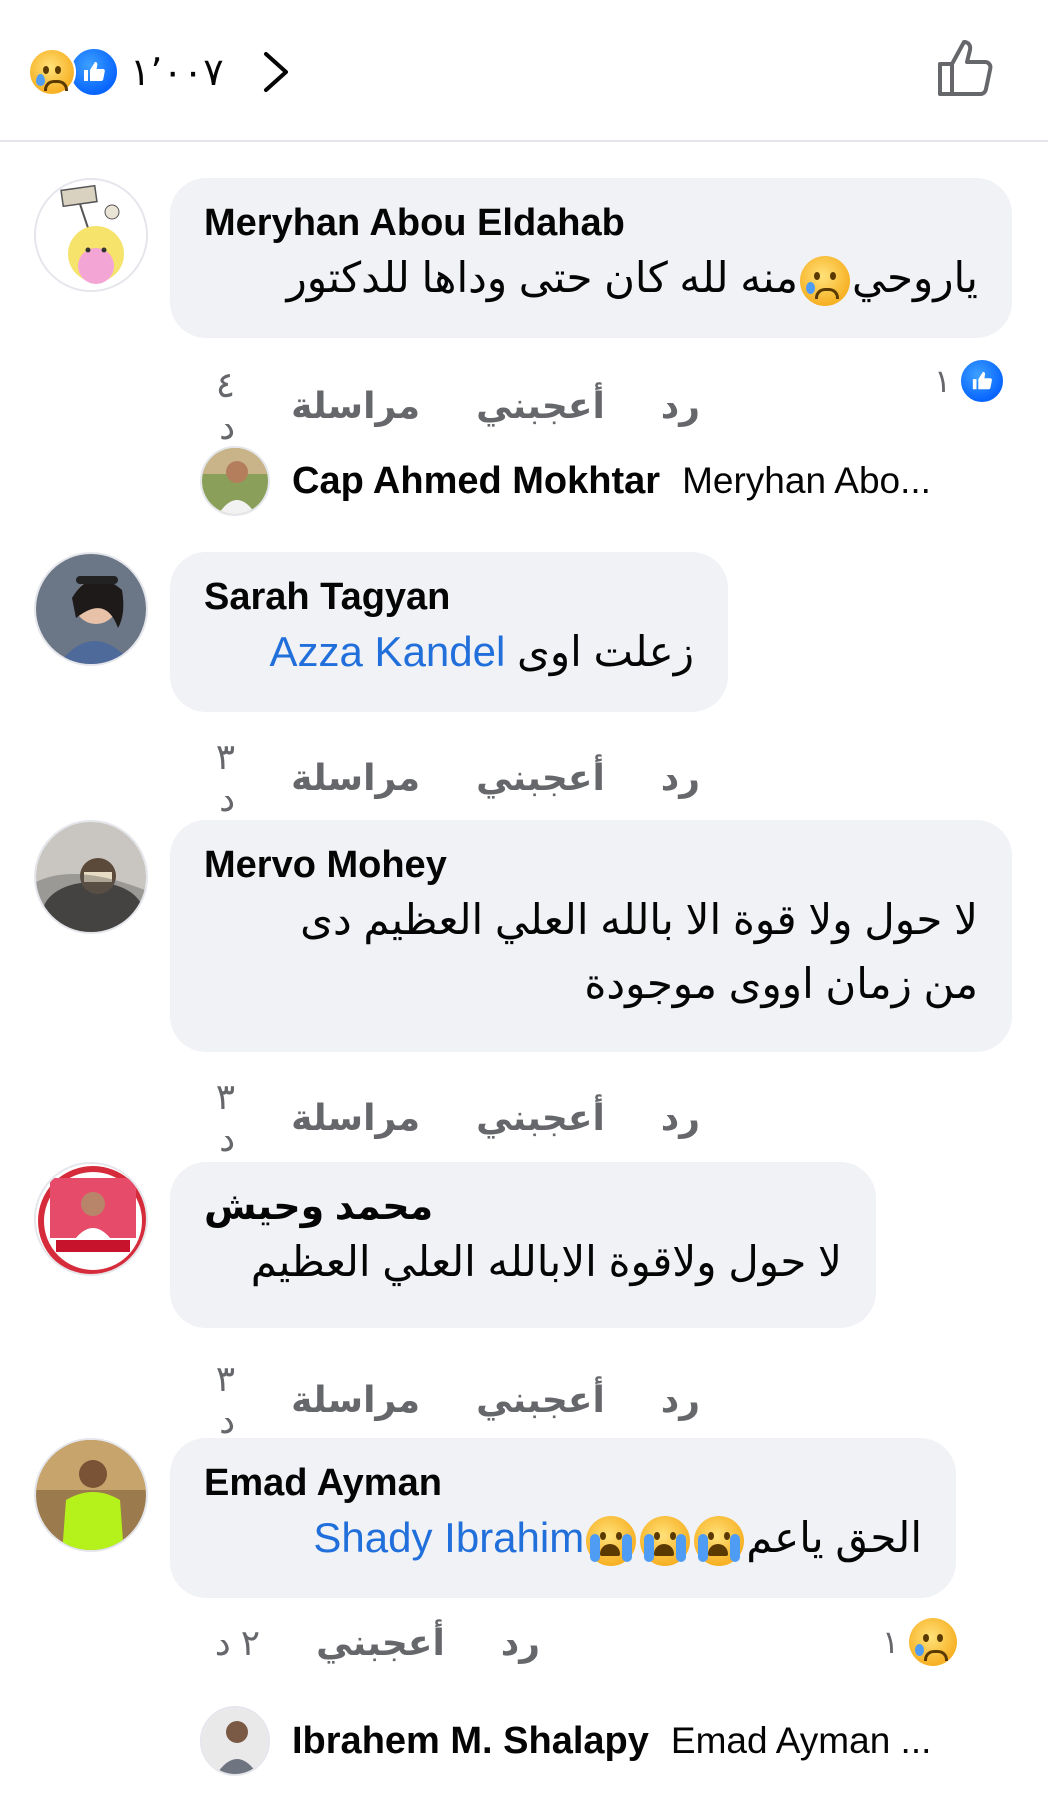 This screenshot has width=1048, height=1800. Describe the element at coordinates (276, 72) in the screenshot. I see `chevron-right-icon` at that location.